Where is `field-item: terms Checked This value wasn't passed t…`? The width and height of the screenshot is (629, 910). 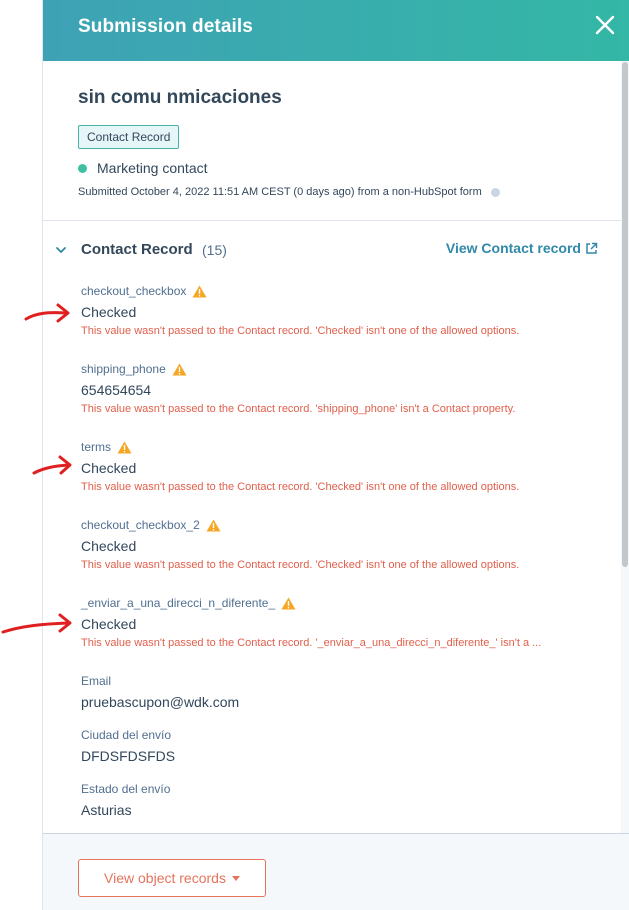
field-item: terms Checked This value wasn't passed t… is located at coordinates (346, 478).